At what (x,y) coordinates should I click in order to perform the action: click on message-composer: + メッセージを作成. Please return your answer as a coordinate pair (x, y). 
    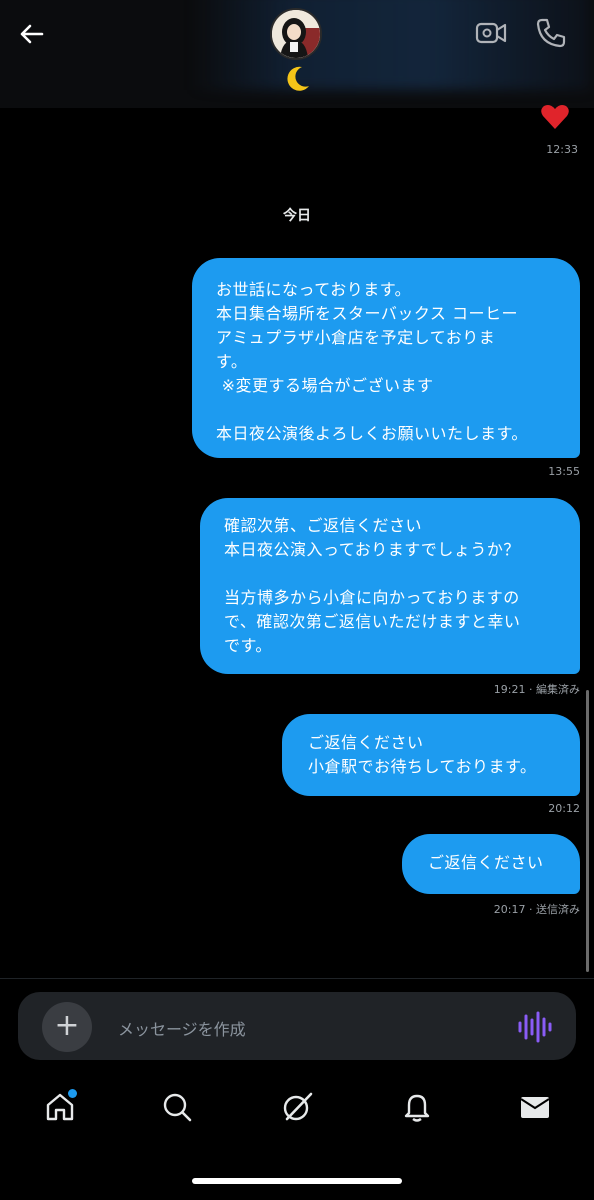
    Looking at the image, I should click on (297, 1026).